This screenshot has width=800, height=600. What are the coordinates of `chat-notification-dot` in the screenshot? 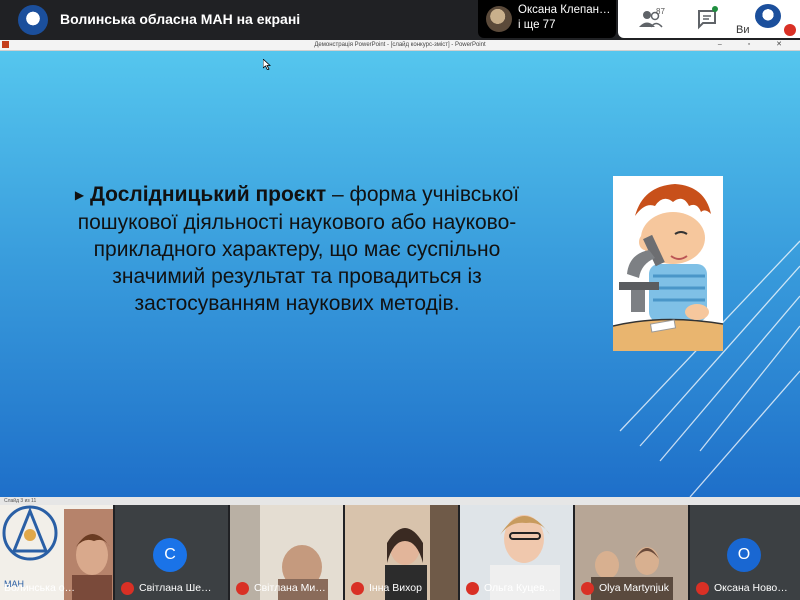 It's located at (715, 9).